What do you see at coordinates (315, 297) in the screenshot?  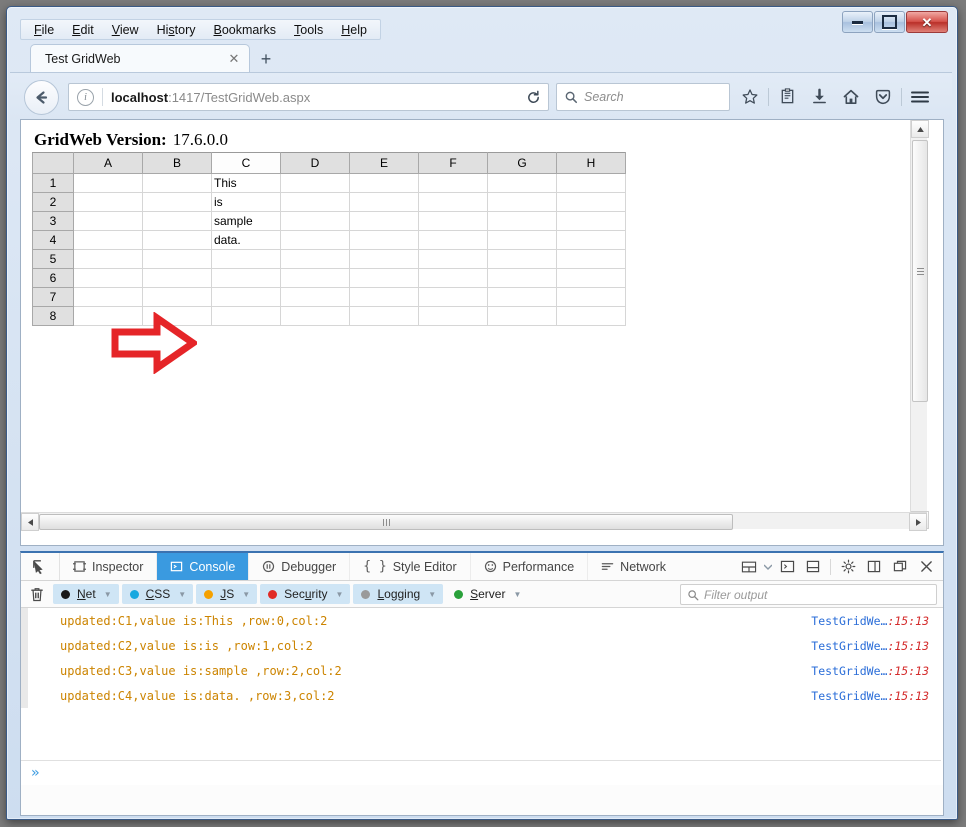 I see `cell-D7` at bounding box center [315, 297].